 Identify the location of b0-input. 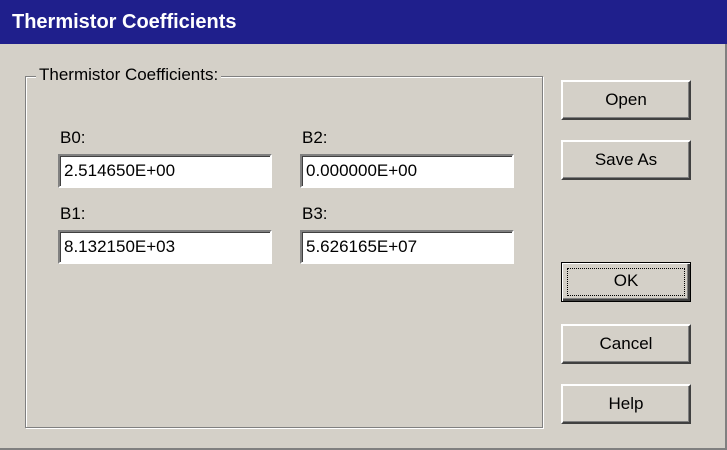
(165, 171).